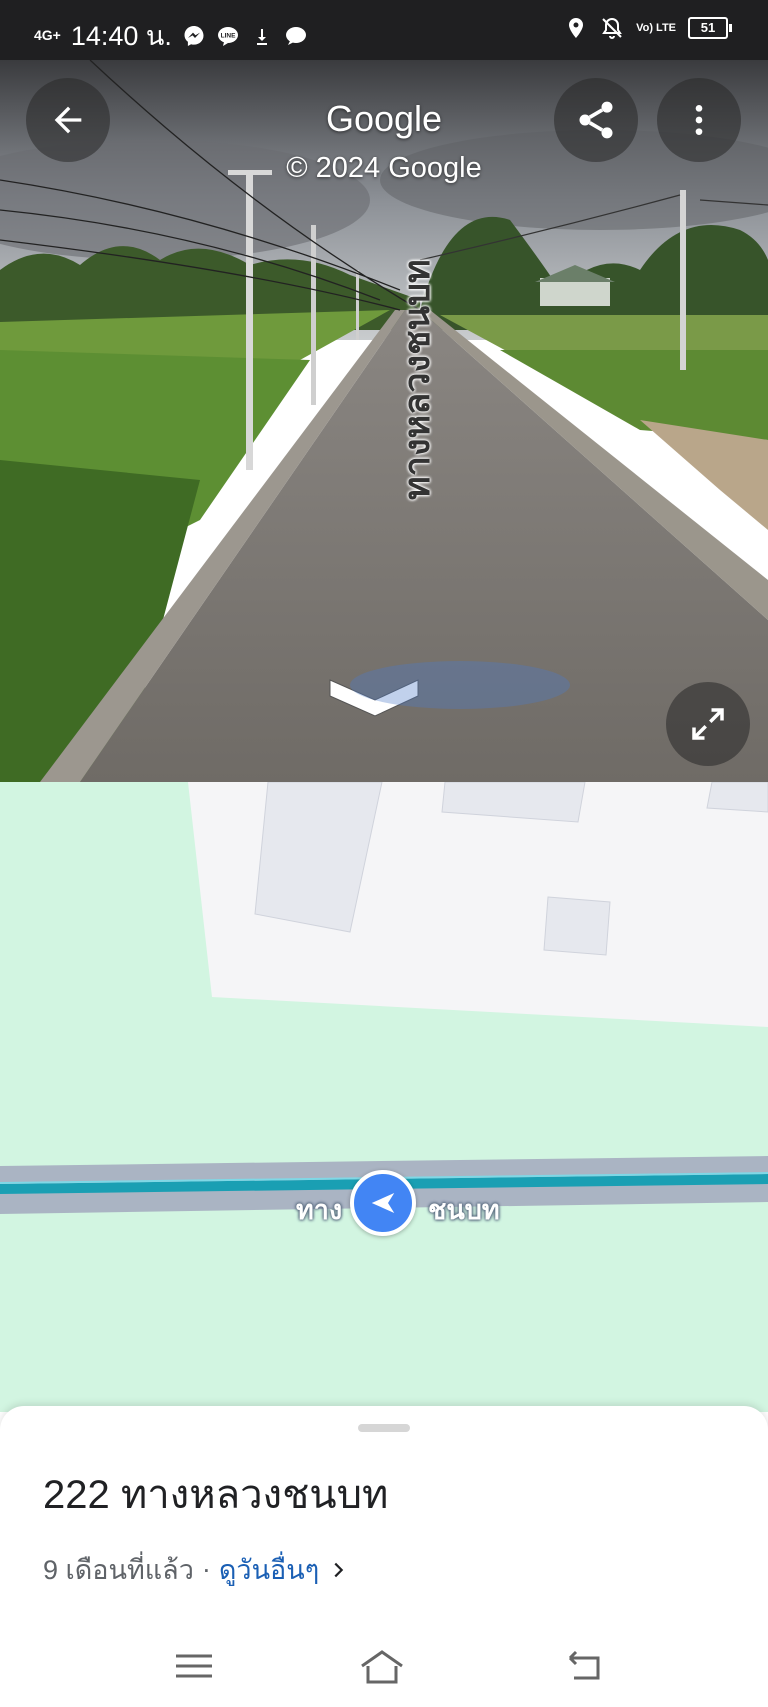 The width and height of the screenshot is (768, 1707). I want to click on more-options-button, so click(699, 120).